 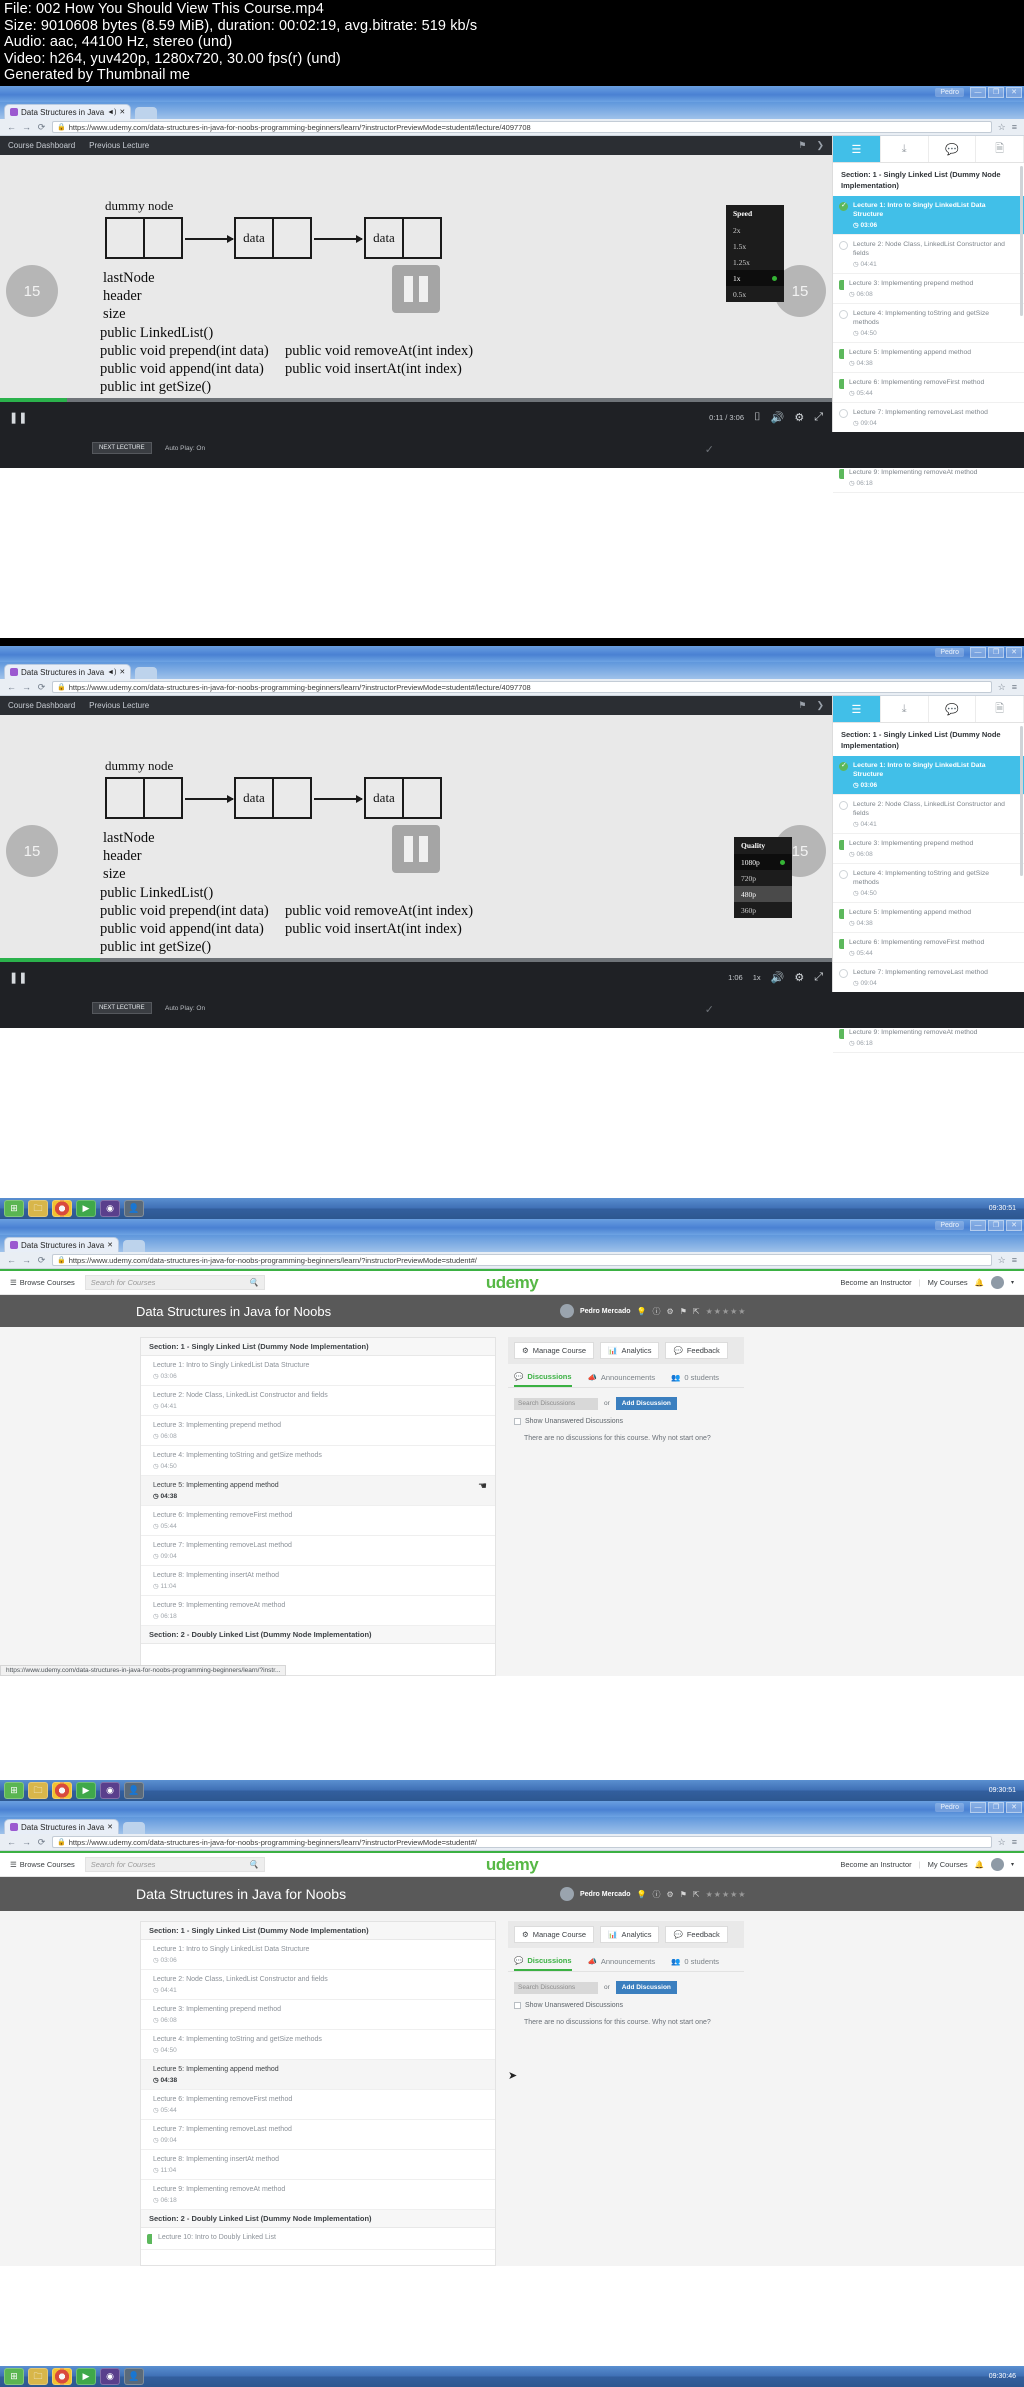 I want to click on reload-icon-4: ⟳, so click(x=41, y=1842).